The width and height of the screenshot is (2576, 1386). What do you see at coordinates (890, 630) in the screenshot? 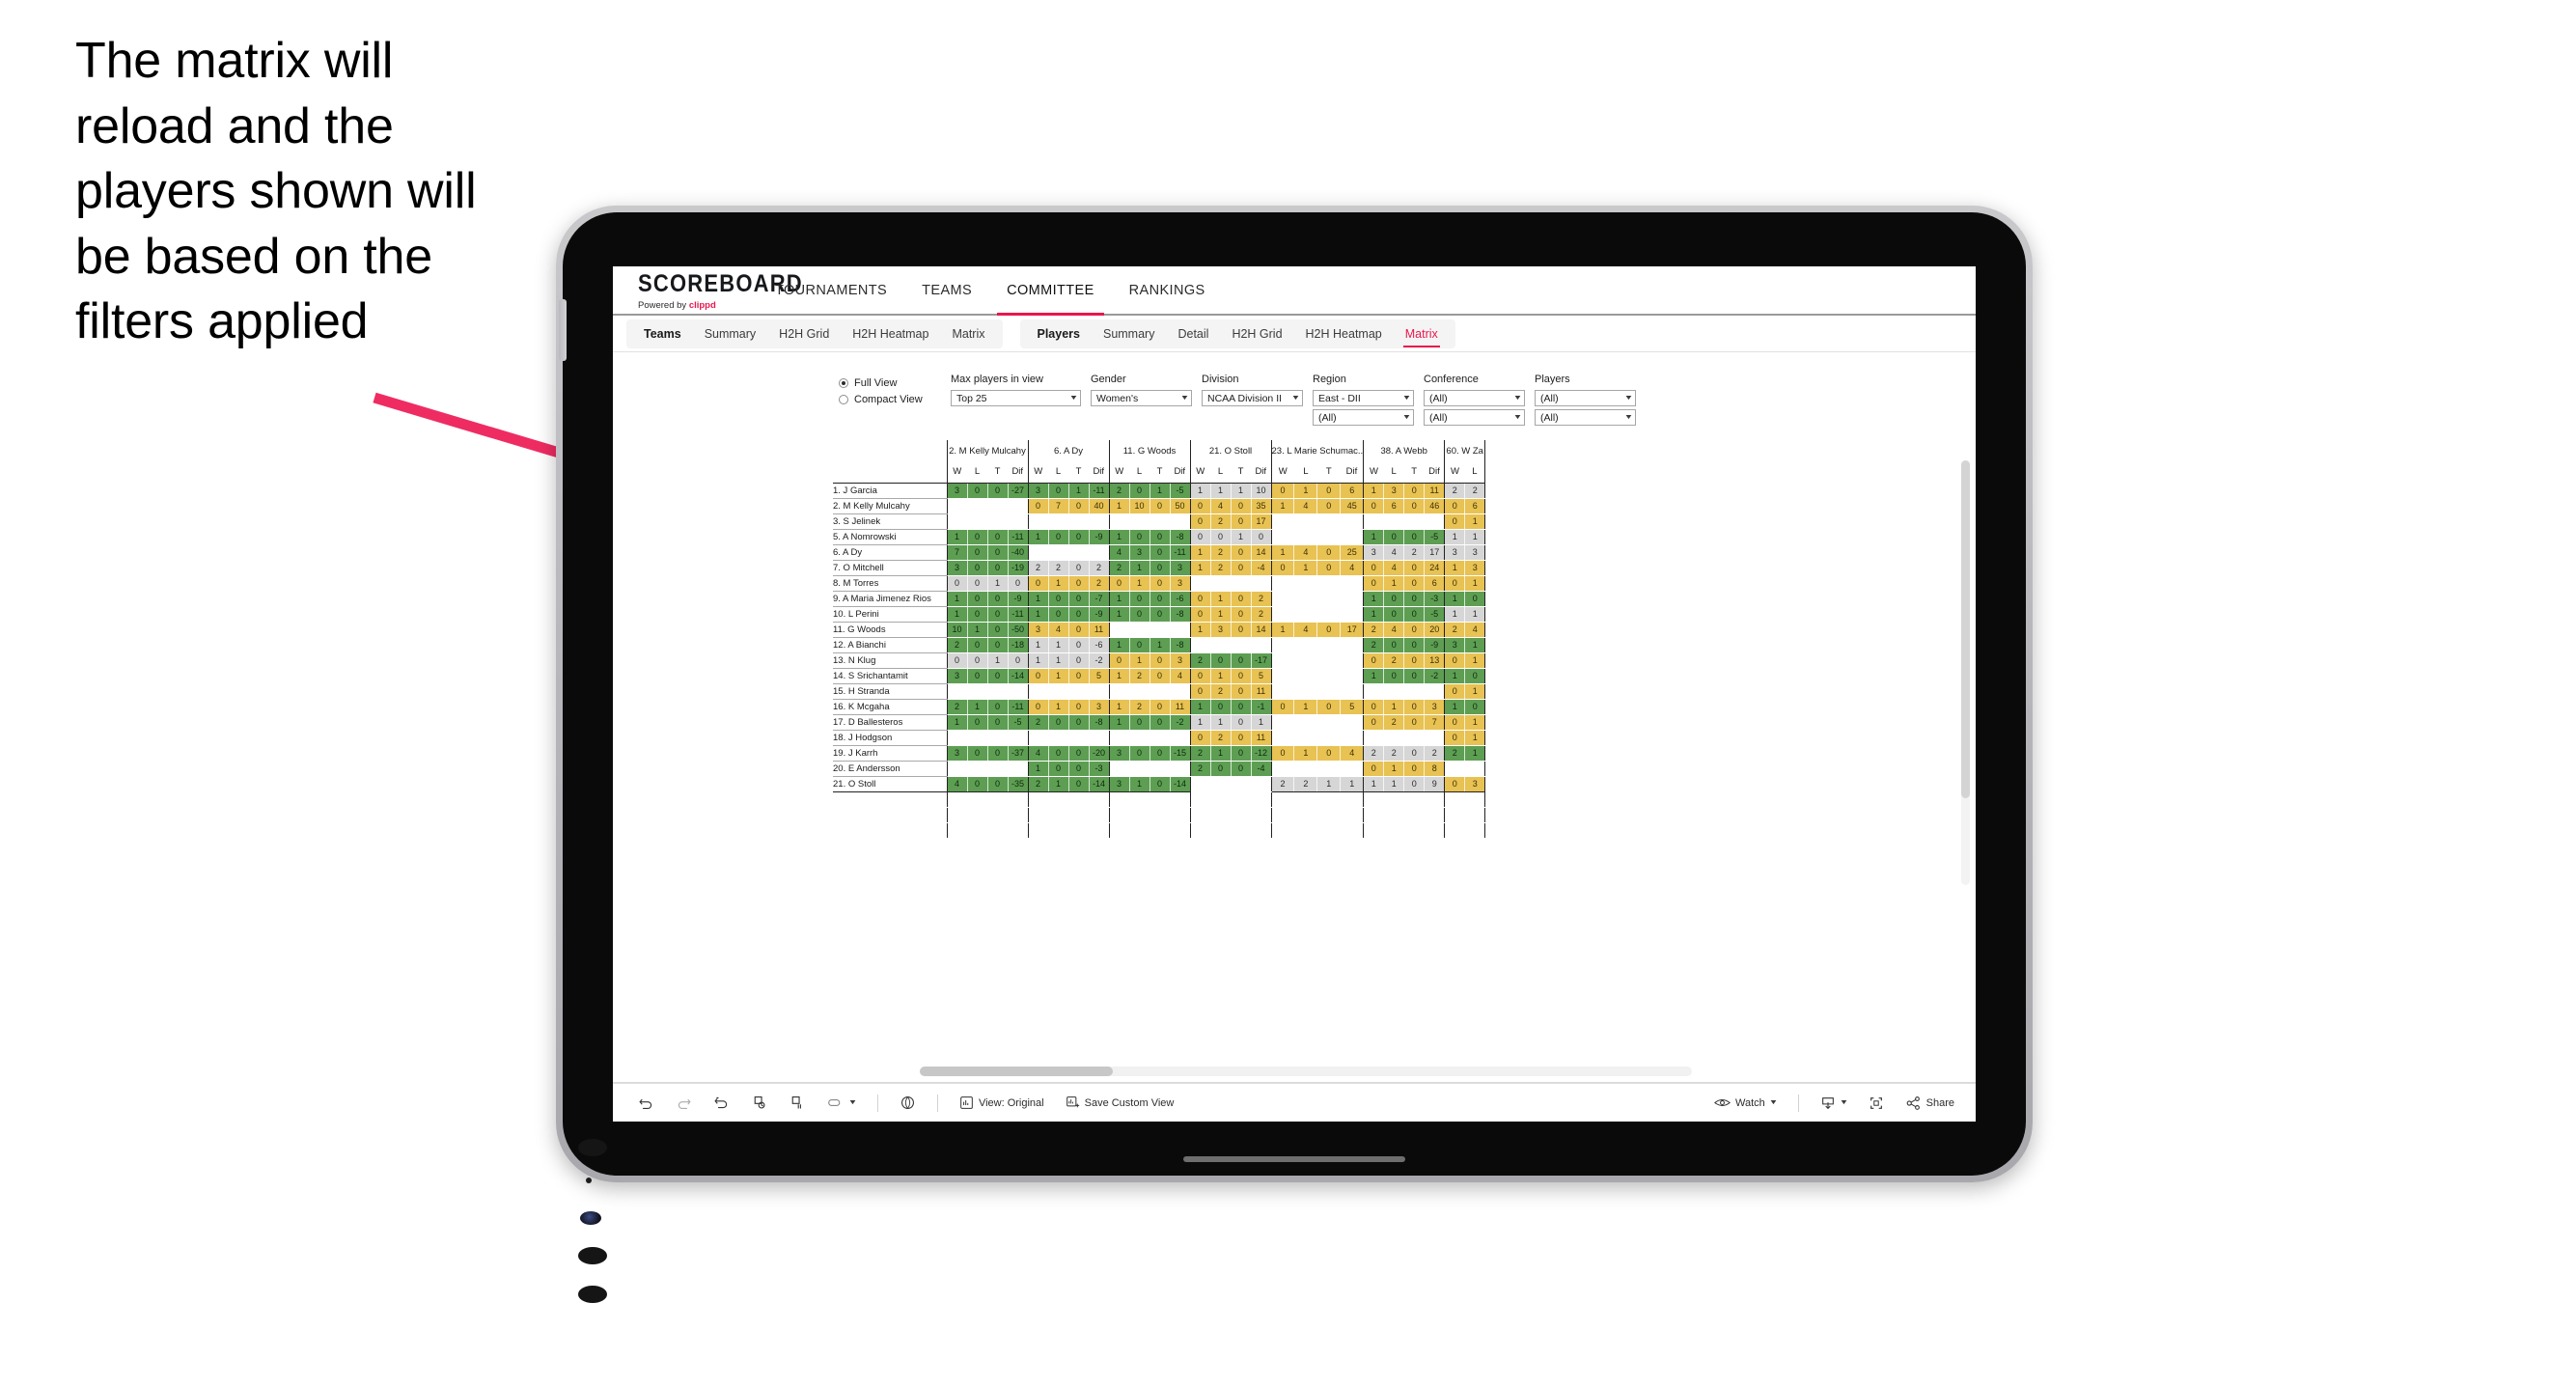
I see `matrix-row-label: 11. G Woods` at bounding box center [890, 630].